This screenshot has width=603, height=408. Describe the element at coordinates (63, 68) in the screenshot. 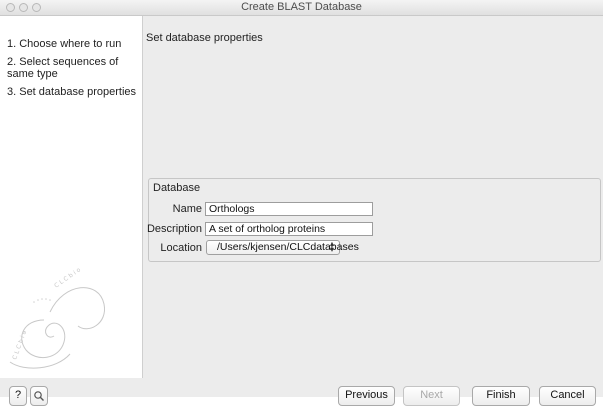

I see `step-select-sequences: 2. Select sequences of same type` at that location.